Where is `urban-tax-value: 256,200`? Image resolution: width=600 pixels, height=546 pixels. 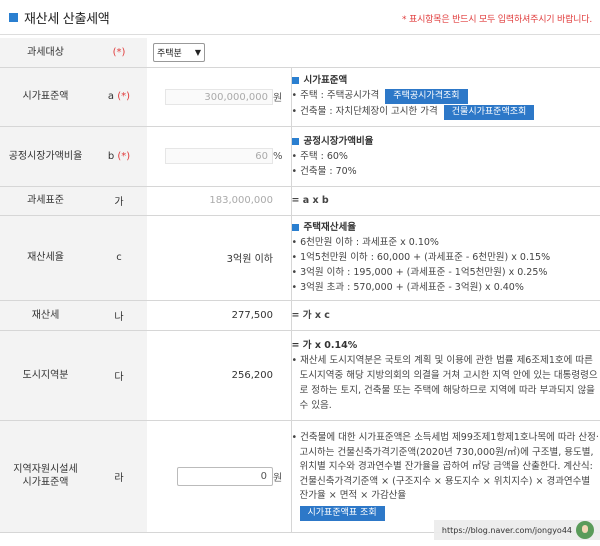
urban-tax-value: 256,200 is located at coordinates (210, 375).